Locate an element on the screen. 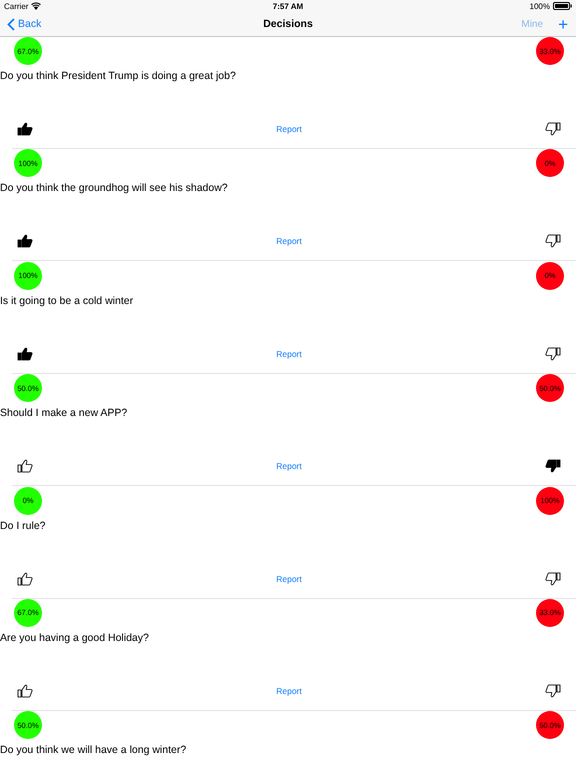  question-text: Do I rule? is located at coordinates (23, 526).